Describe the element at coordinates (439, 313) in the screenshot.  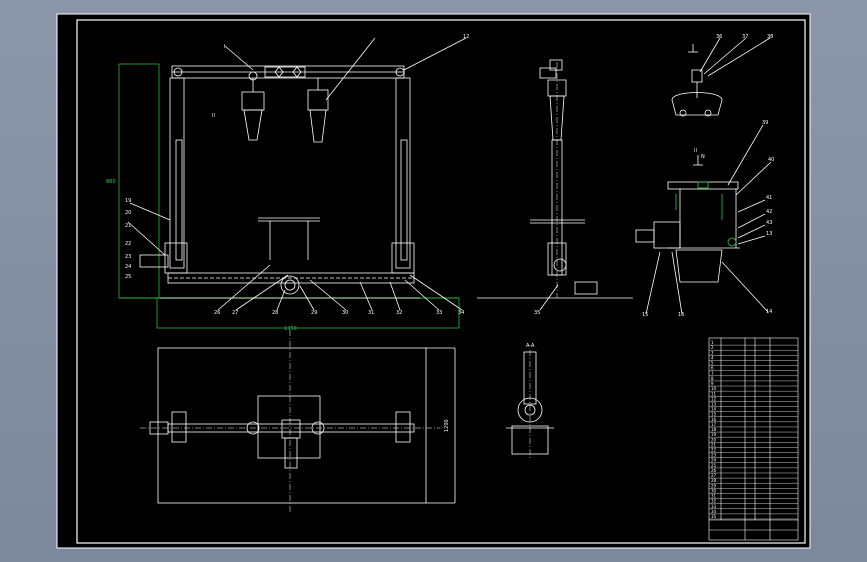
I see `label-33: 33` at that location.